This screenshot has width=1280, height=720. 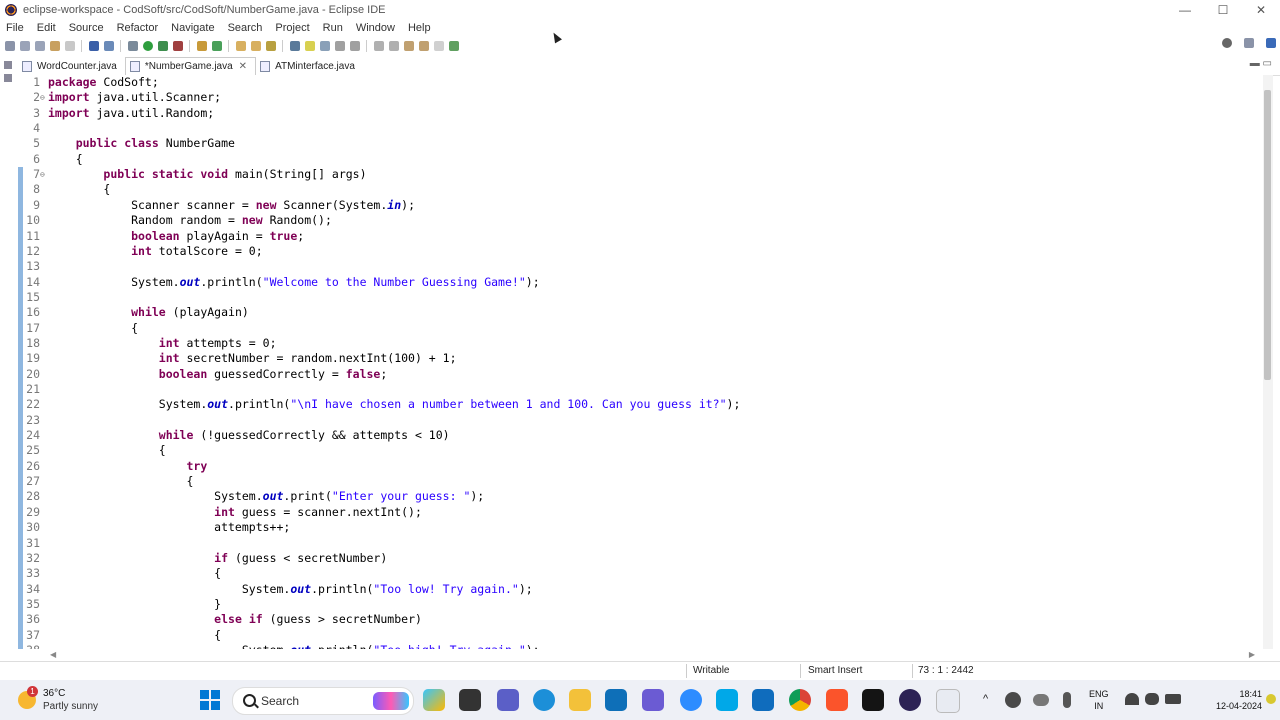 What do you see at coordinates (71, 66) in the screenshot?
I see `tab-wordcounter: WordCounter.java` at bounding box center [71, 66].